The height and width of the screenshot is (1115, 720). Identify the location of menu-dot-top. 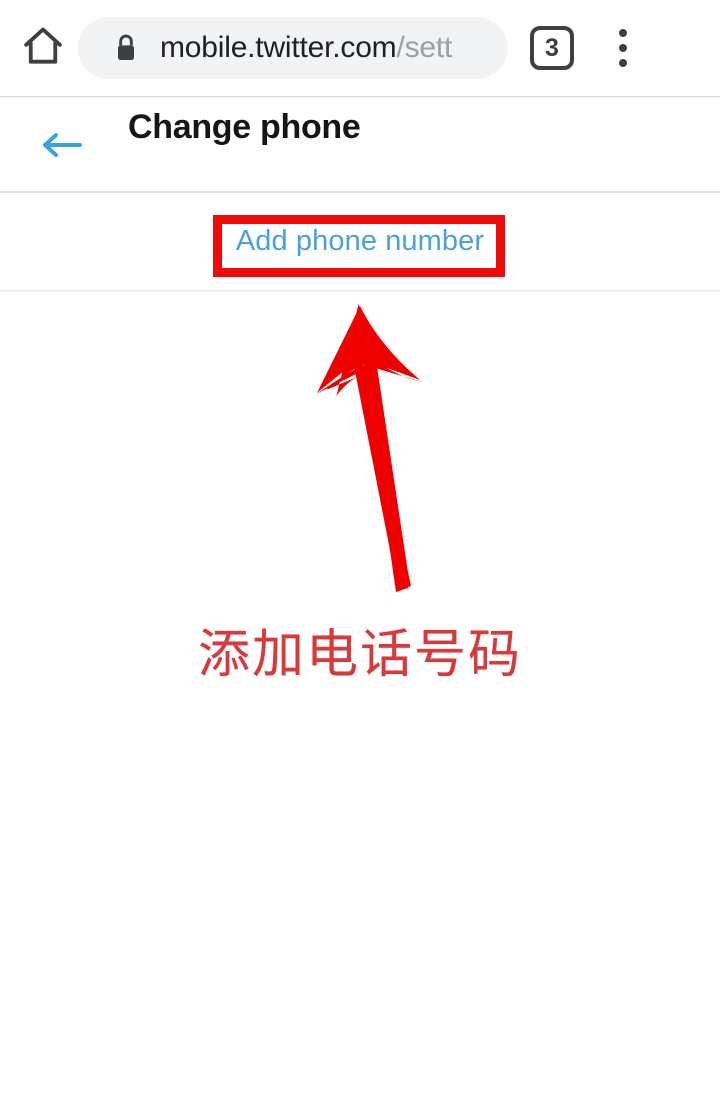
(623, 33).